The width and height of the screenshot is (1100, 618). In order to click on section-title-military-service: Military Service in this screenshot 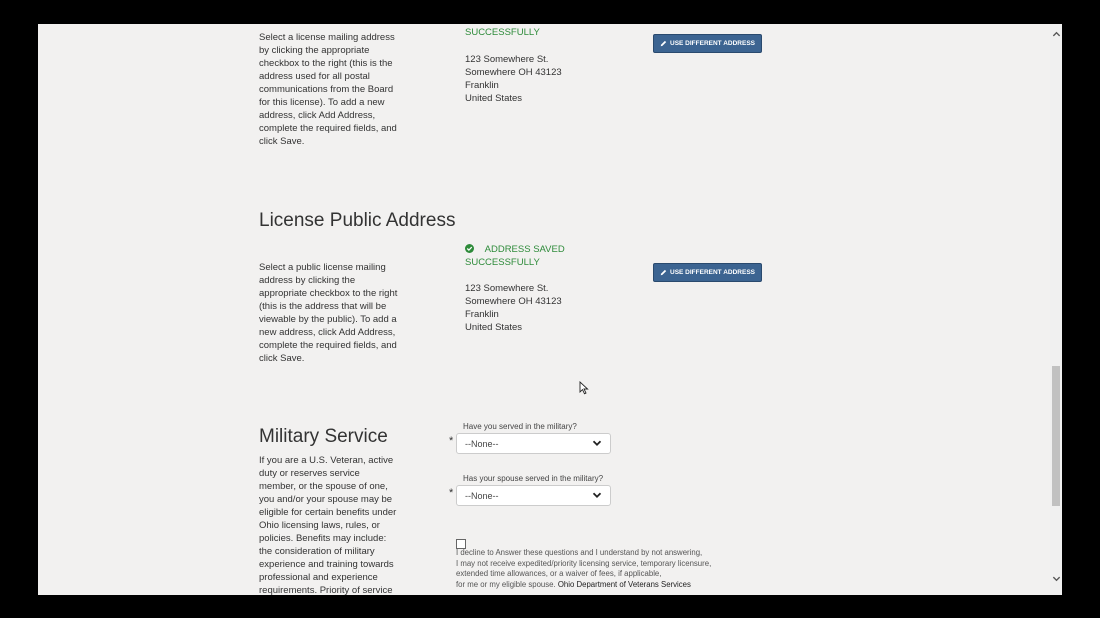, I will do `click(323, 436)`.